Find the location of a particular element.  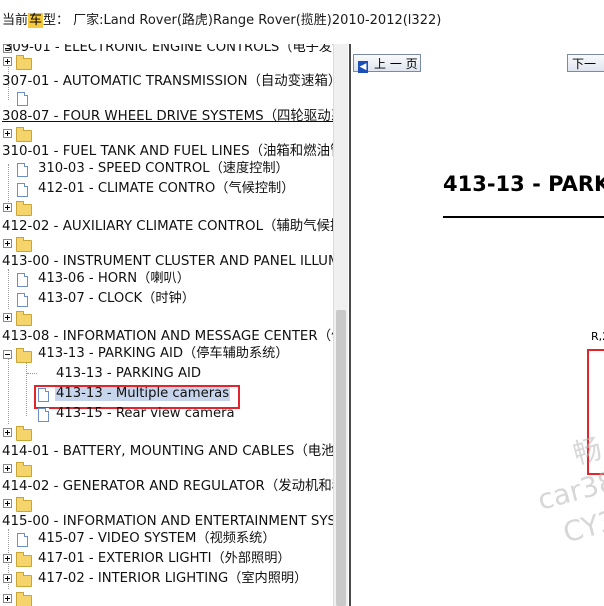

tree-row-section: 415-07 - VIDEO SYSTEM（视频系统） is located at coordinates (157, 538).